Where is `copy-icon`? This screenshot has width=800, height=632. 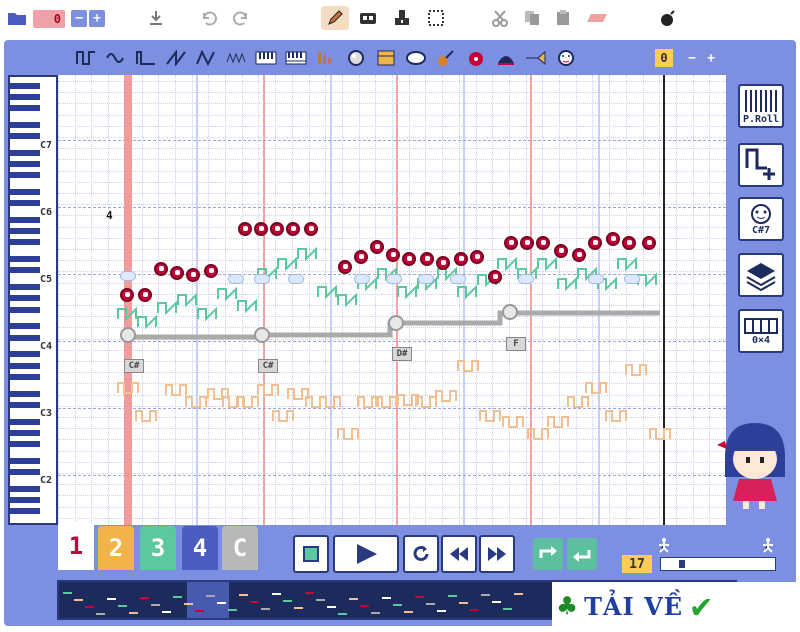 copy-icon is located at coordinates (532, 18).